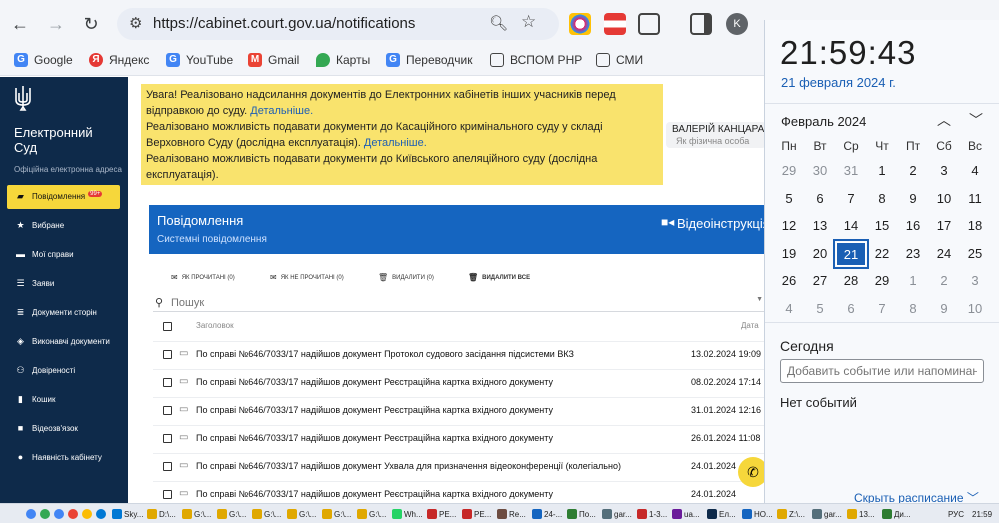  Describe the element at coordinates (119, 60) in the screenshot. I see `bookmark-yandex: Я Яндекс` at that location.